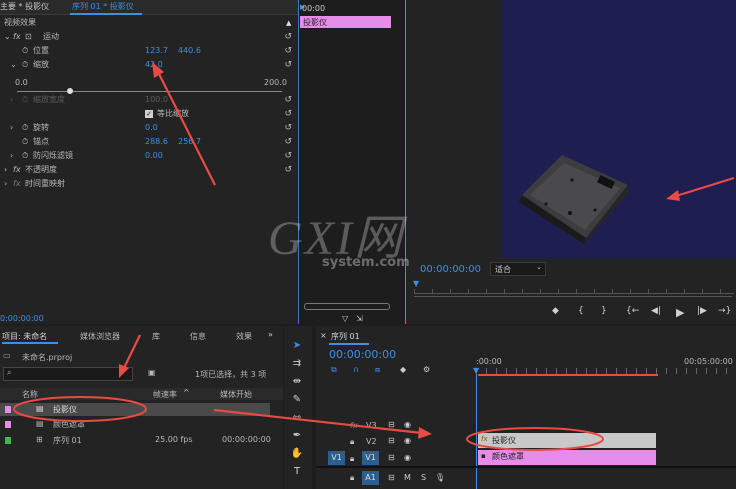 The width and height of the screenshot is (736, 489). Describe the element at coordinates (322, 423) in the screenshot. I see `arrow-to-timeline-icon` at that location.